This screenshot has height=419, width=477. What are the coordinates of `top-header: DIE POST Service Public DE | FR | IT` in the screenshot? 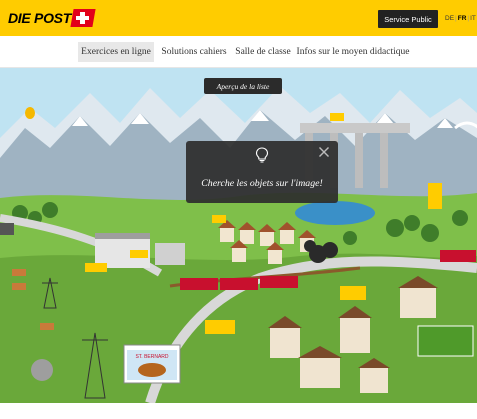 It's located at (238, 18).